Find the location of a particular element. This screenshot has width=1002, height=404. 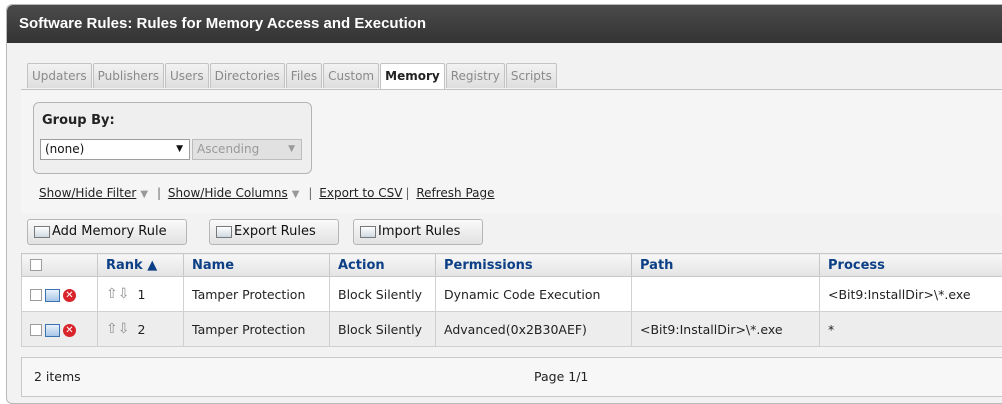

sort-order-select: Ascending ▼ is located at coordinates (247, 149).